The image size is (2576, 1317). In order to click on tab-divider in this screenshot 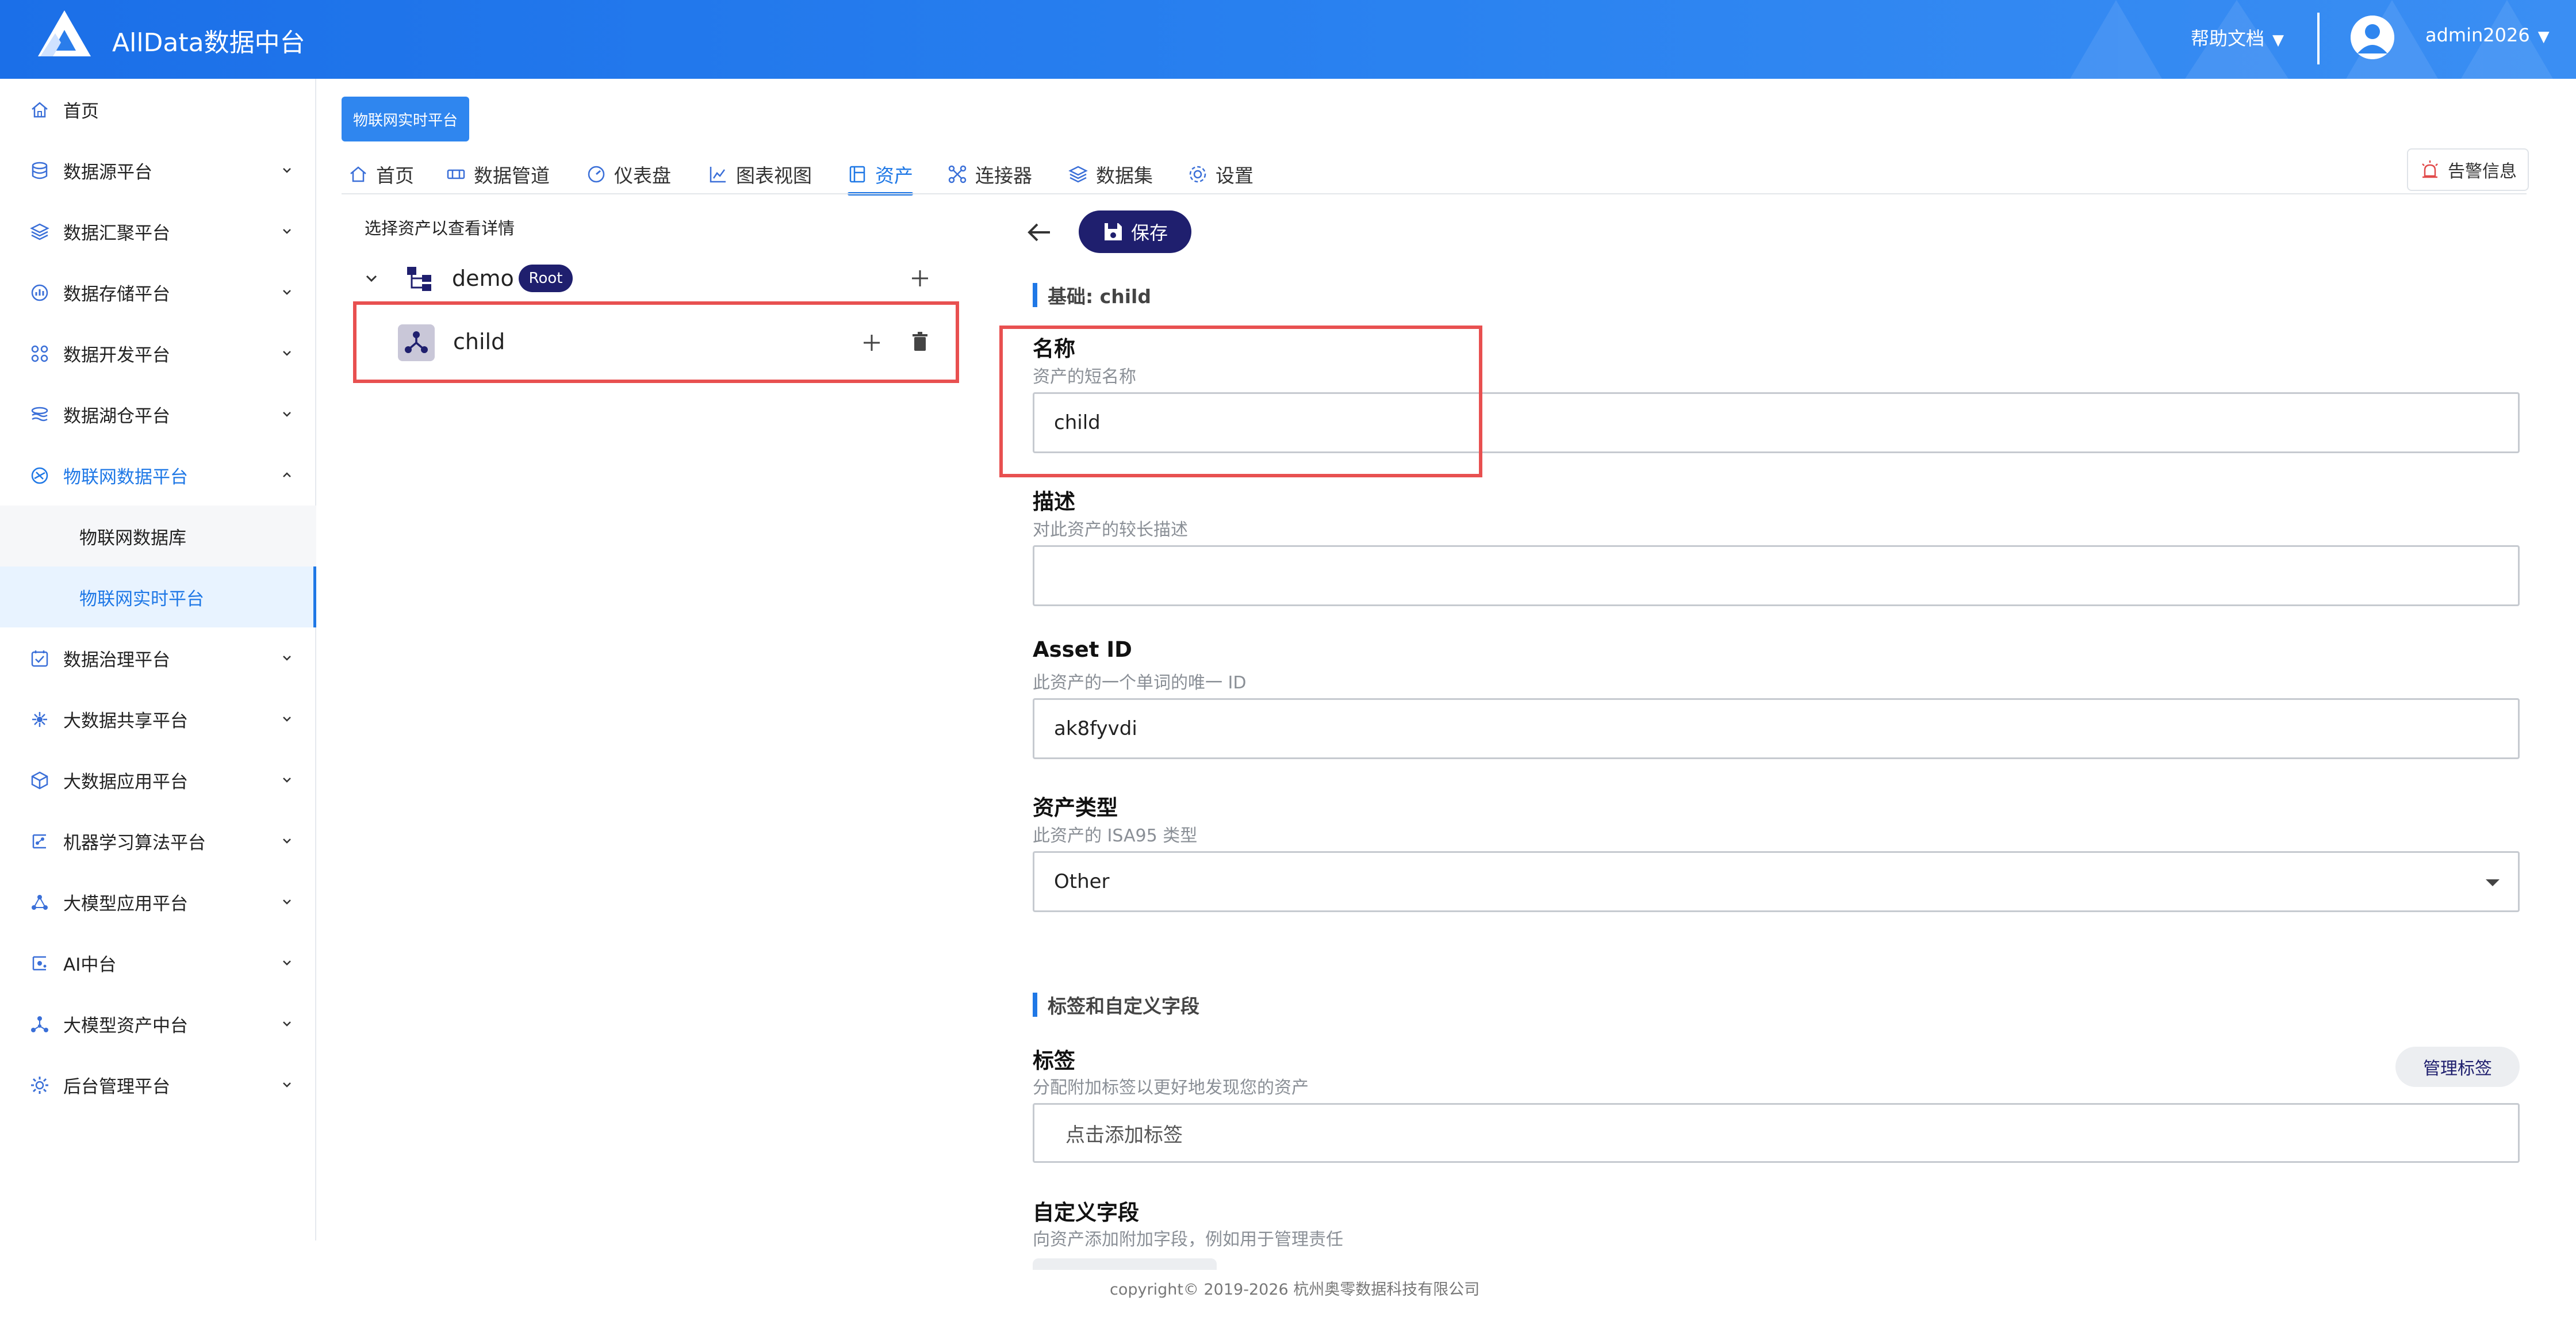, I will do `click(1434, 193)`.